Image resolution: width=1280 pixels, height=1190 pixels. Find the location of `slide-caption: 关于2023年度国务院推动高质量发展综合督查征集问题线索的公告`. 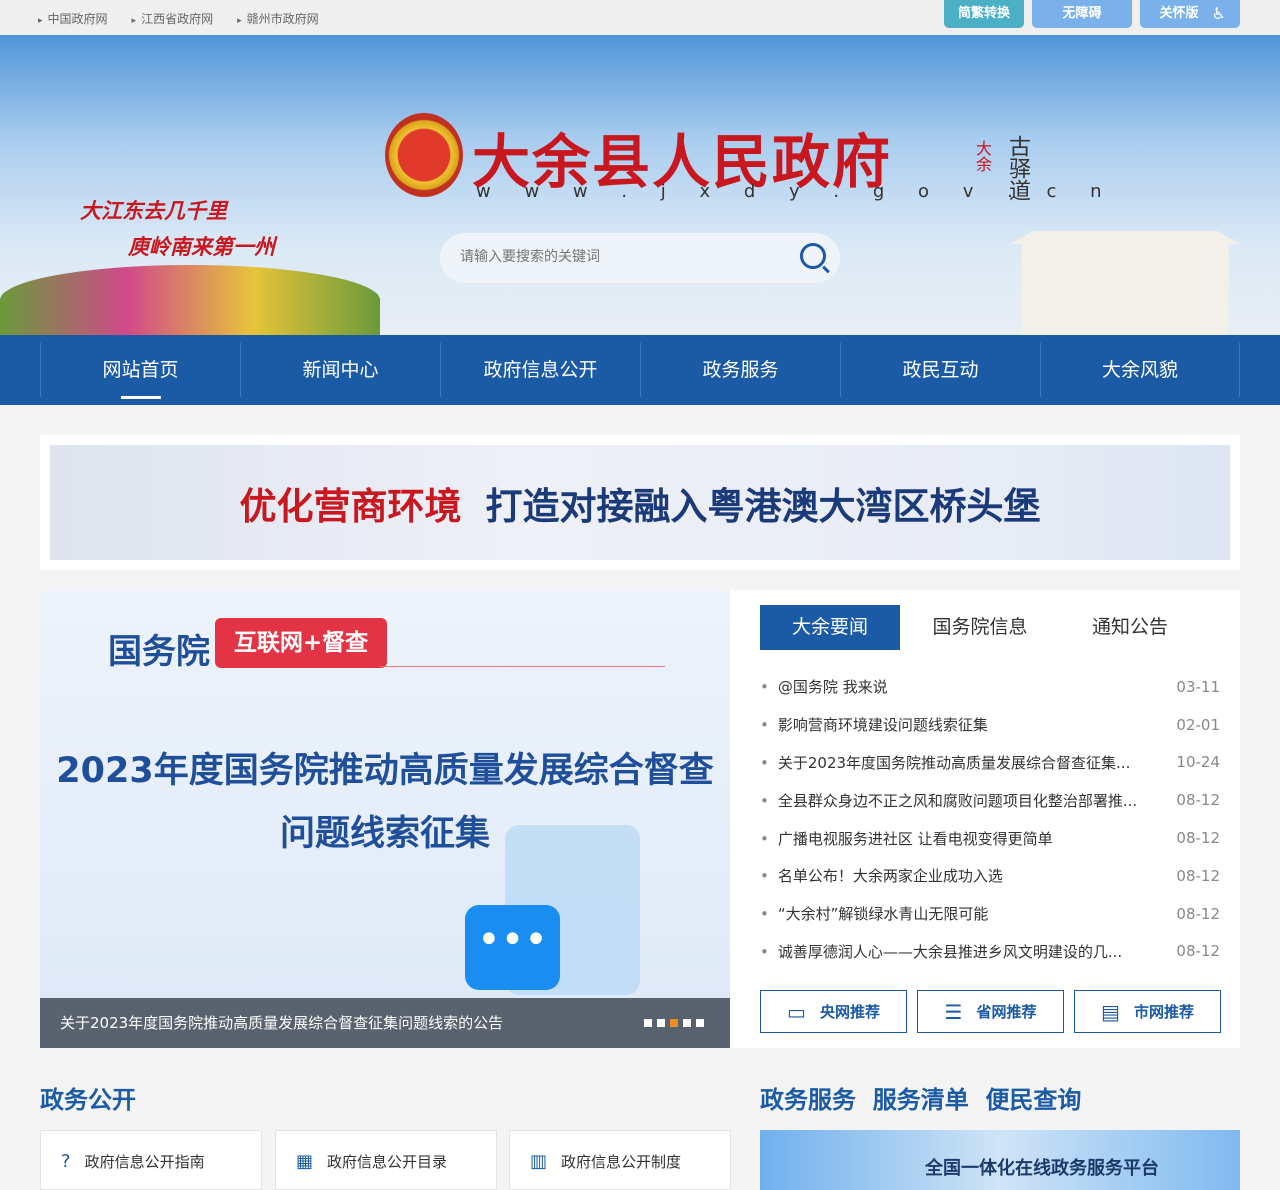

slide-caption: 关于2023年度国务院推动高质量发展综合督查征集问题线索的公告 is located at coordinates (385, 1023).